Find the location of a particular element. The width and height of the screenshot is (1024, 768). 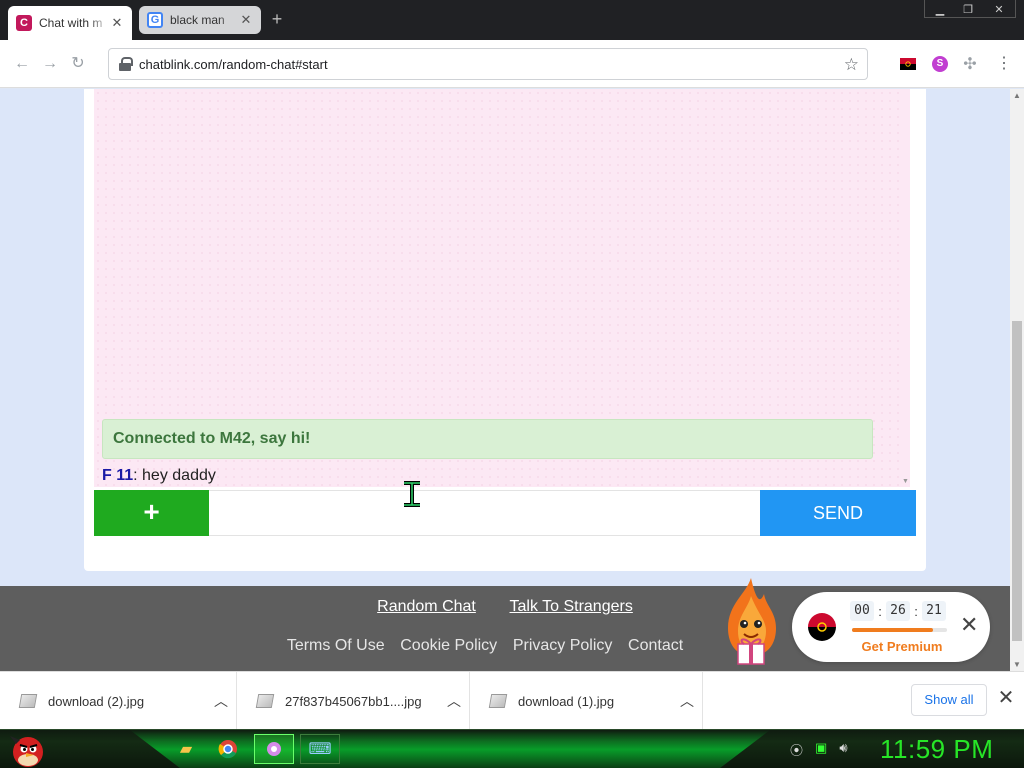

window-close-icon: ✕ is located at coordinates (999, 9).